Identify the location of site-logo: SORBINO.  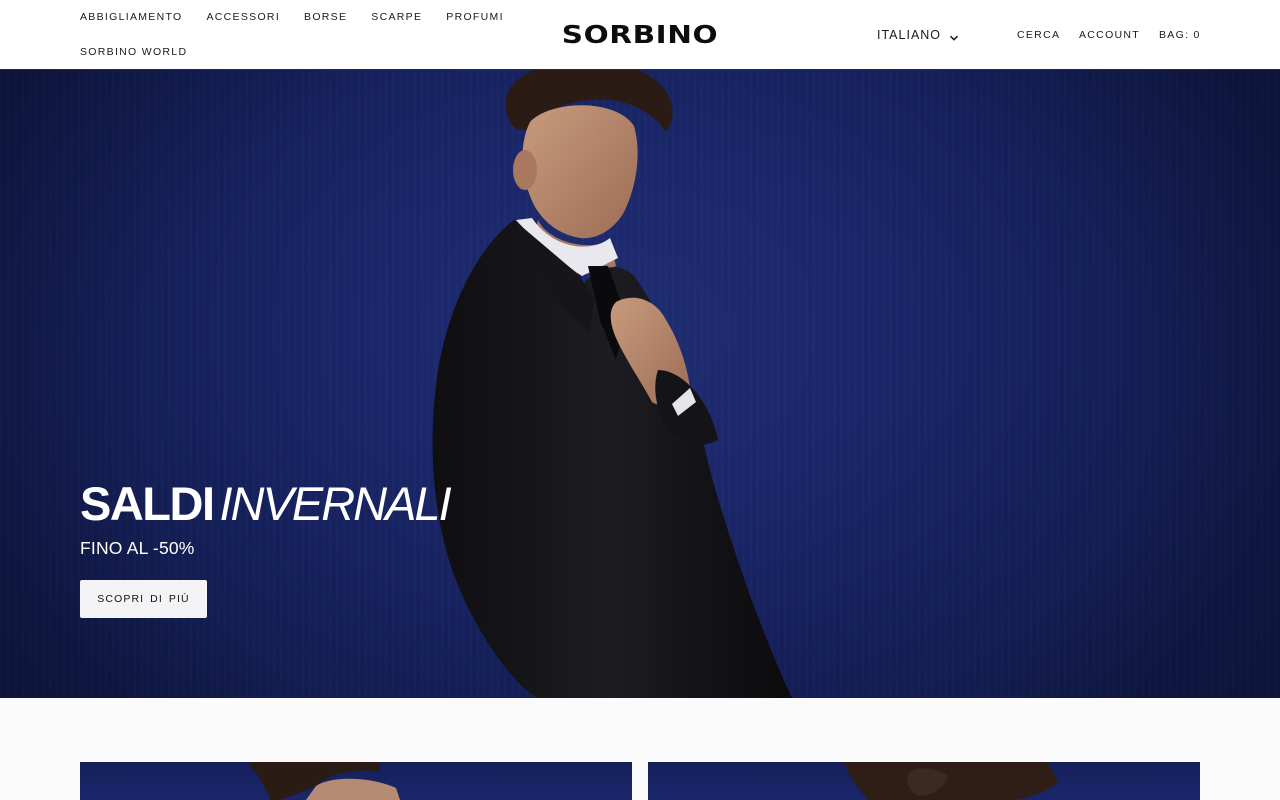
(639, 35).